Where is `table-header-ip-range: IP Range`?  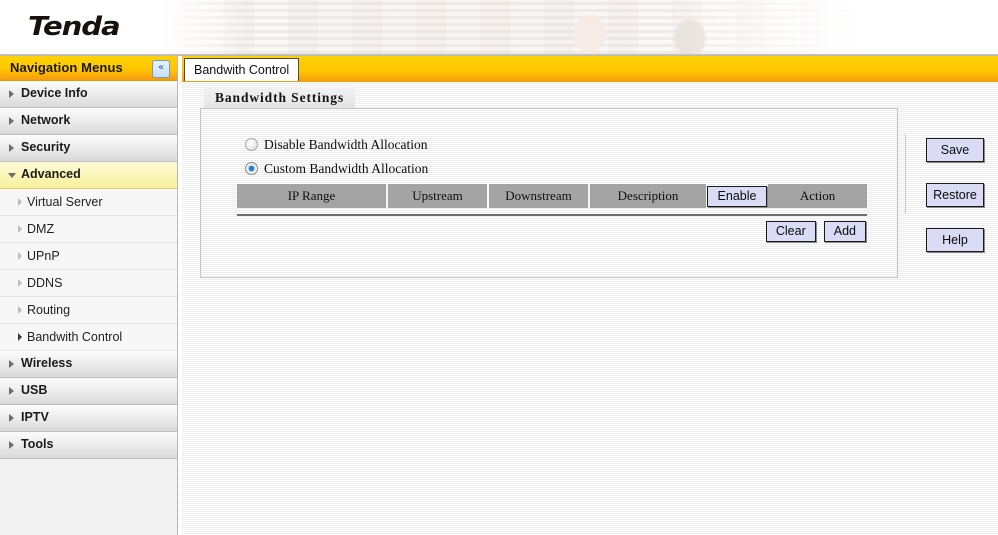
table-header-ip-range: IP Range is located at coordinates (311, 196).